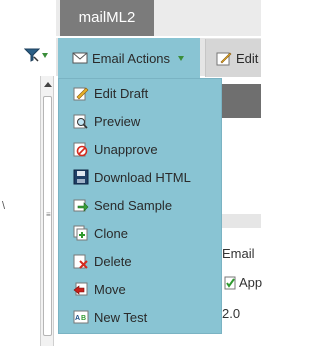 The width and height of the screenshot is (320, 346). I want to click on approved-icon, so click(230, 282).